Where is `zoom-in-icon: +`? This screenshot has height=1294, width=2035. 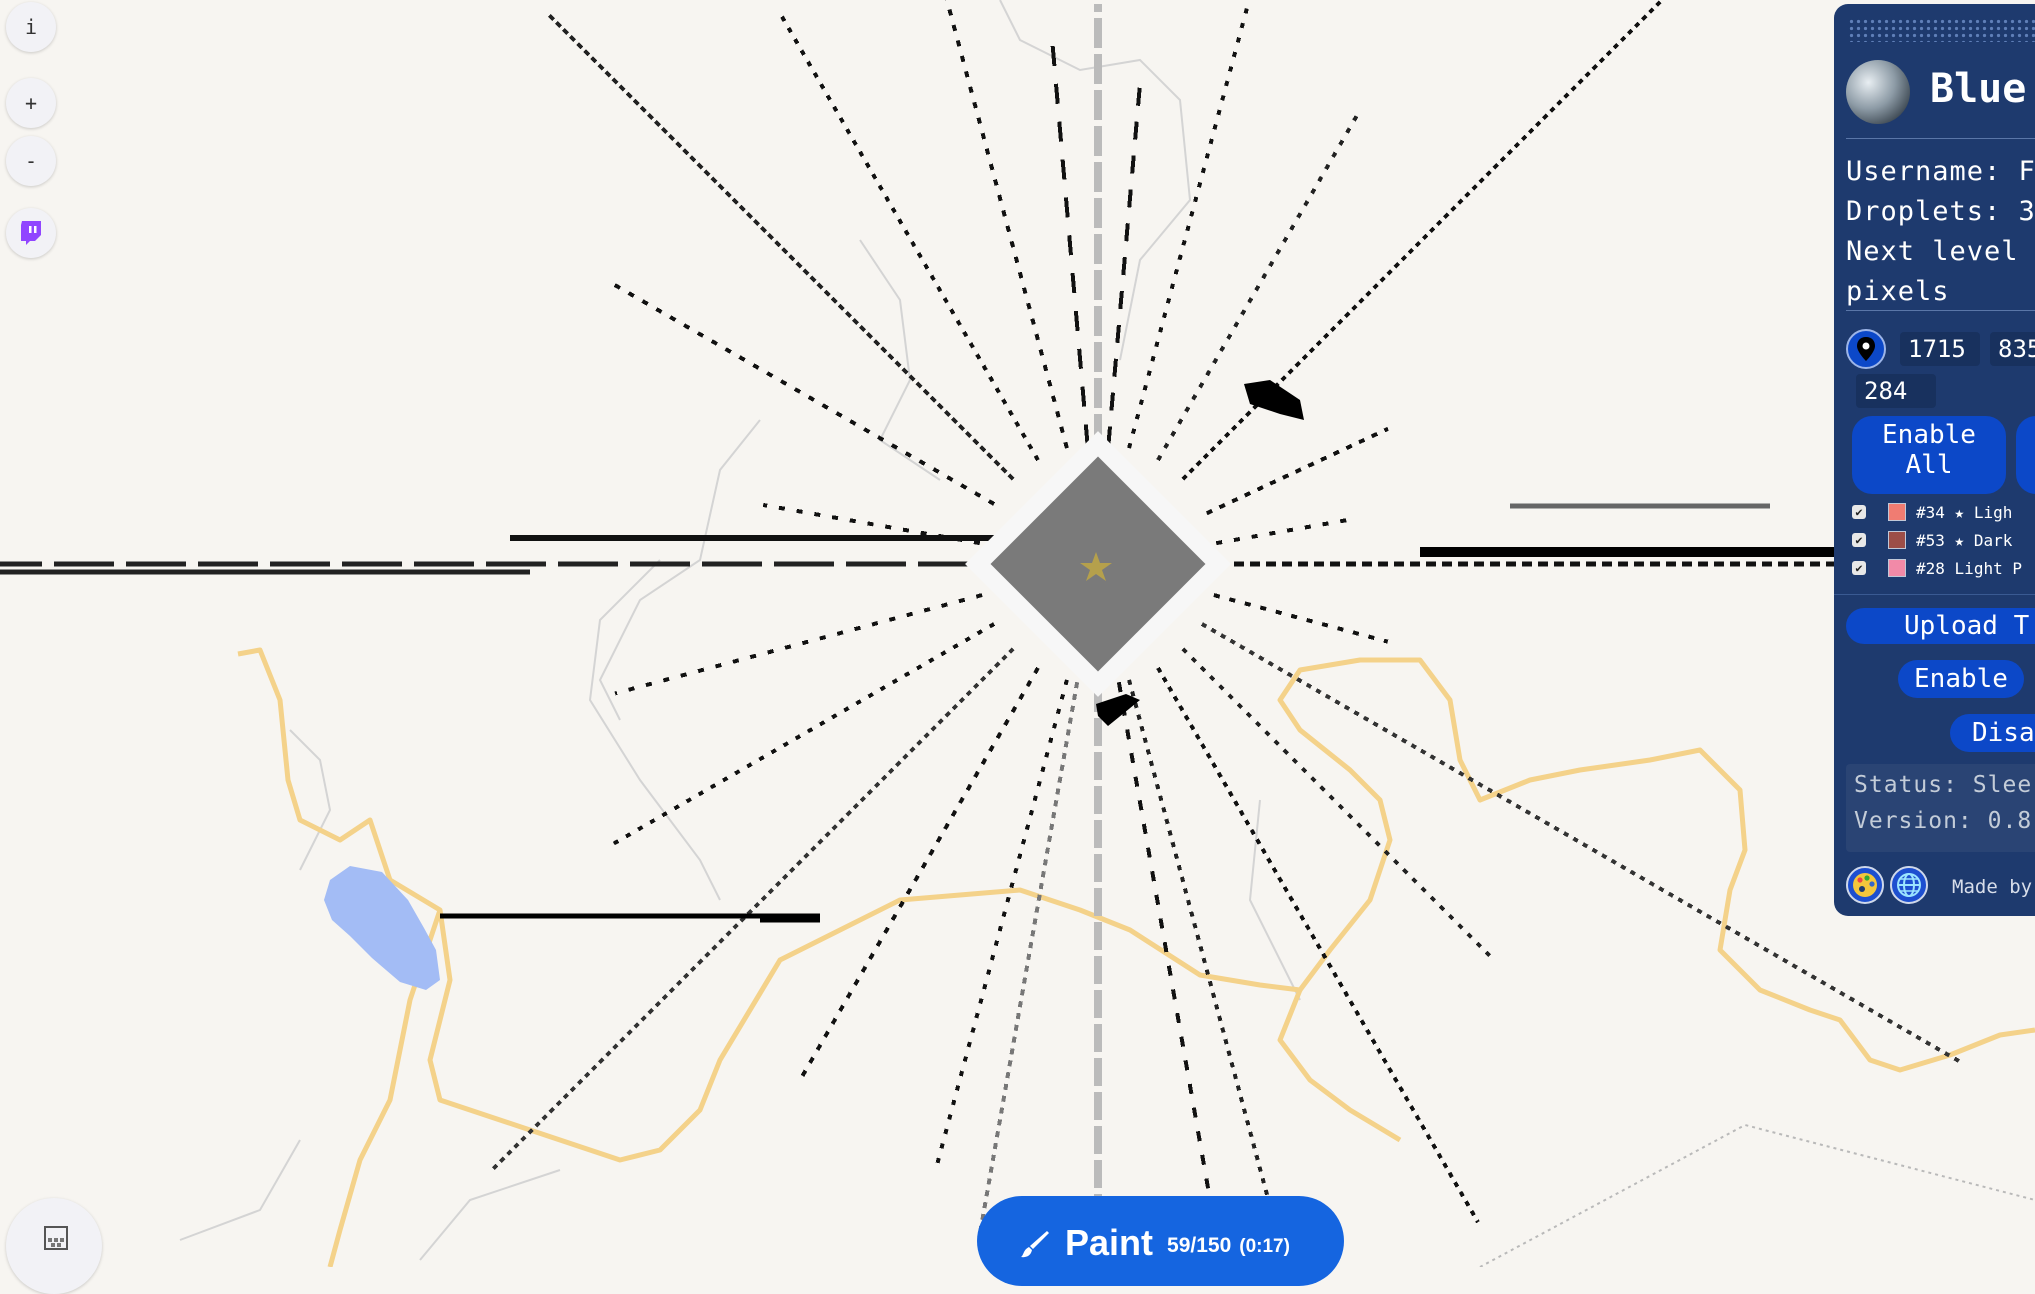 zoom-in-icon: + is located at coordinates (31, 103).